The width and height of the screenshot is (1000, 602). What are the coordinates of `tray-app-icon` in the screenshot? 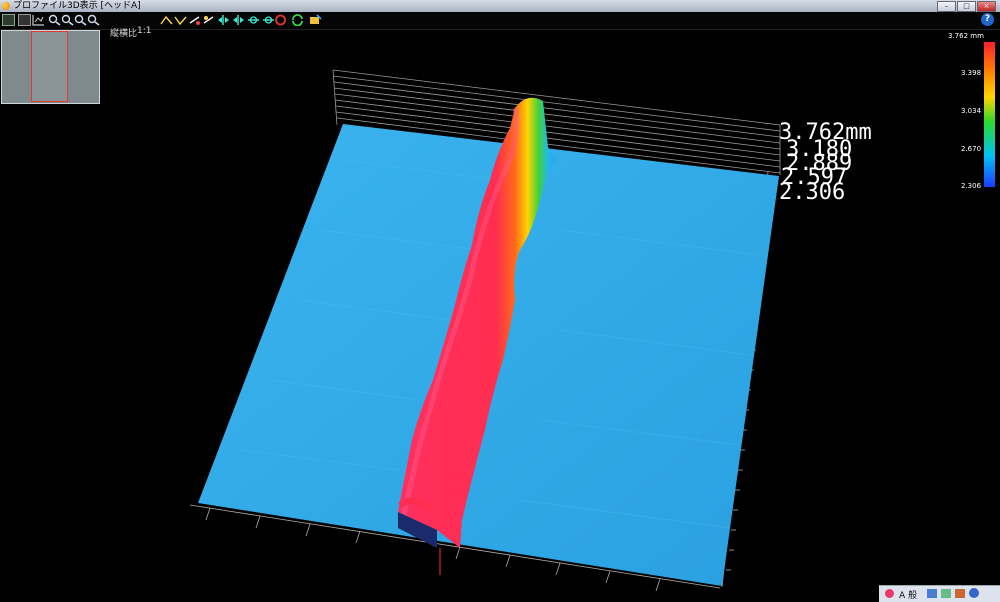 It's located at (889, 593).